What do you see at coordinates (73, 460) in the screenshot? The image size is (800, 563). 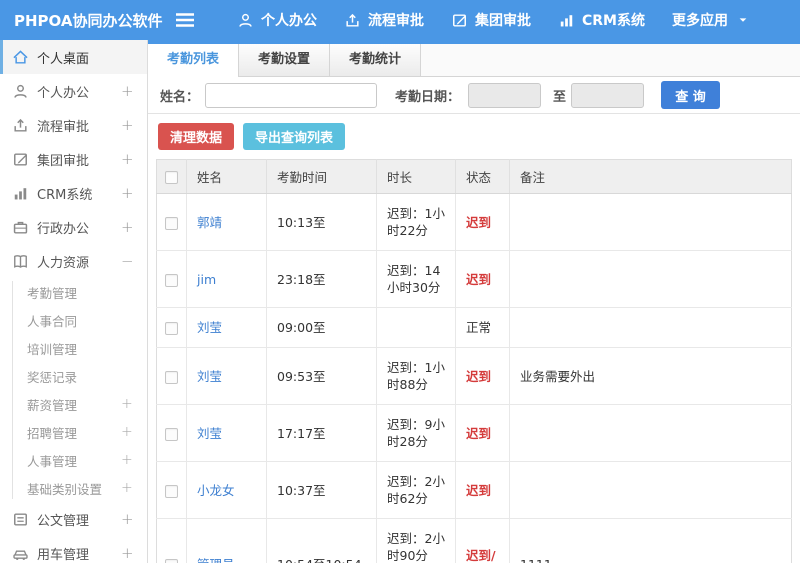 I see `sidebar-subitem-personnel-mgmt: 人事管理 +` at bounding box center [73, 460].